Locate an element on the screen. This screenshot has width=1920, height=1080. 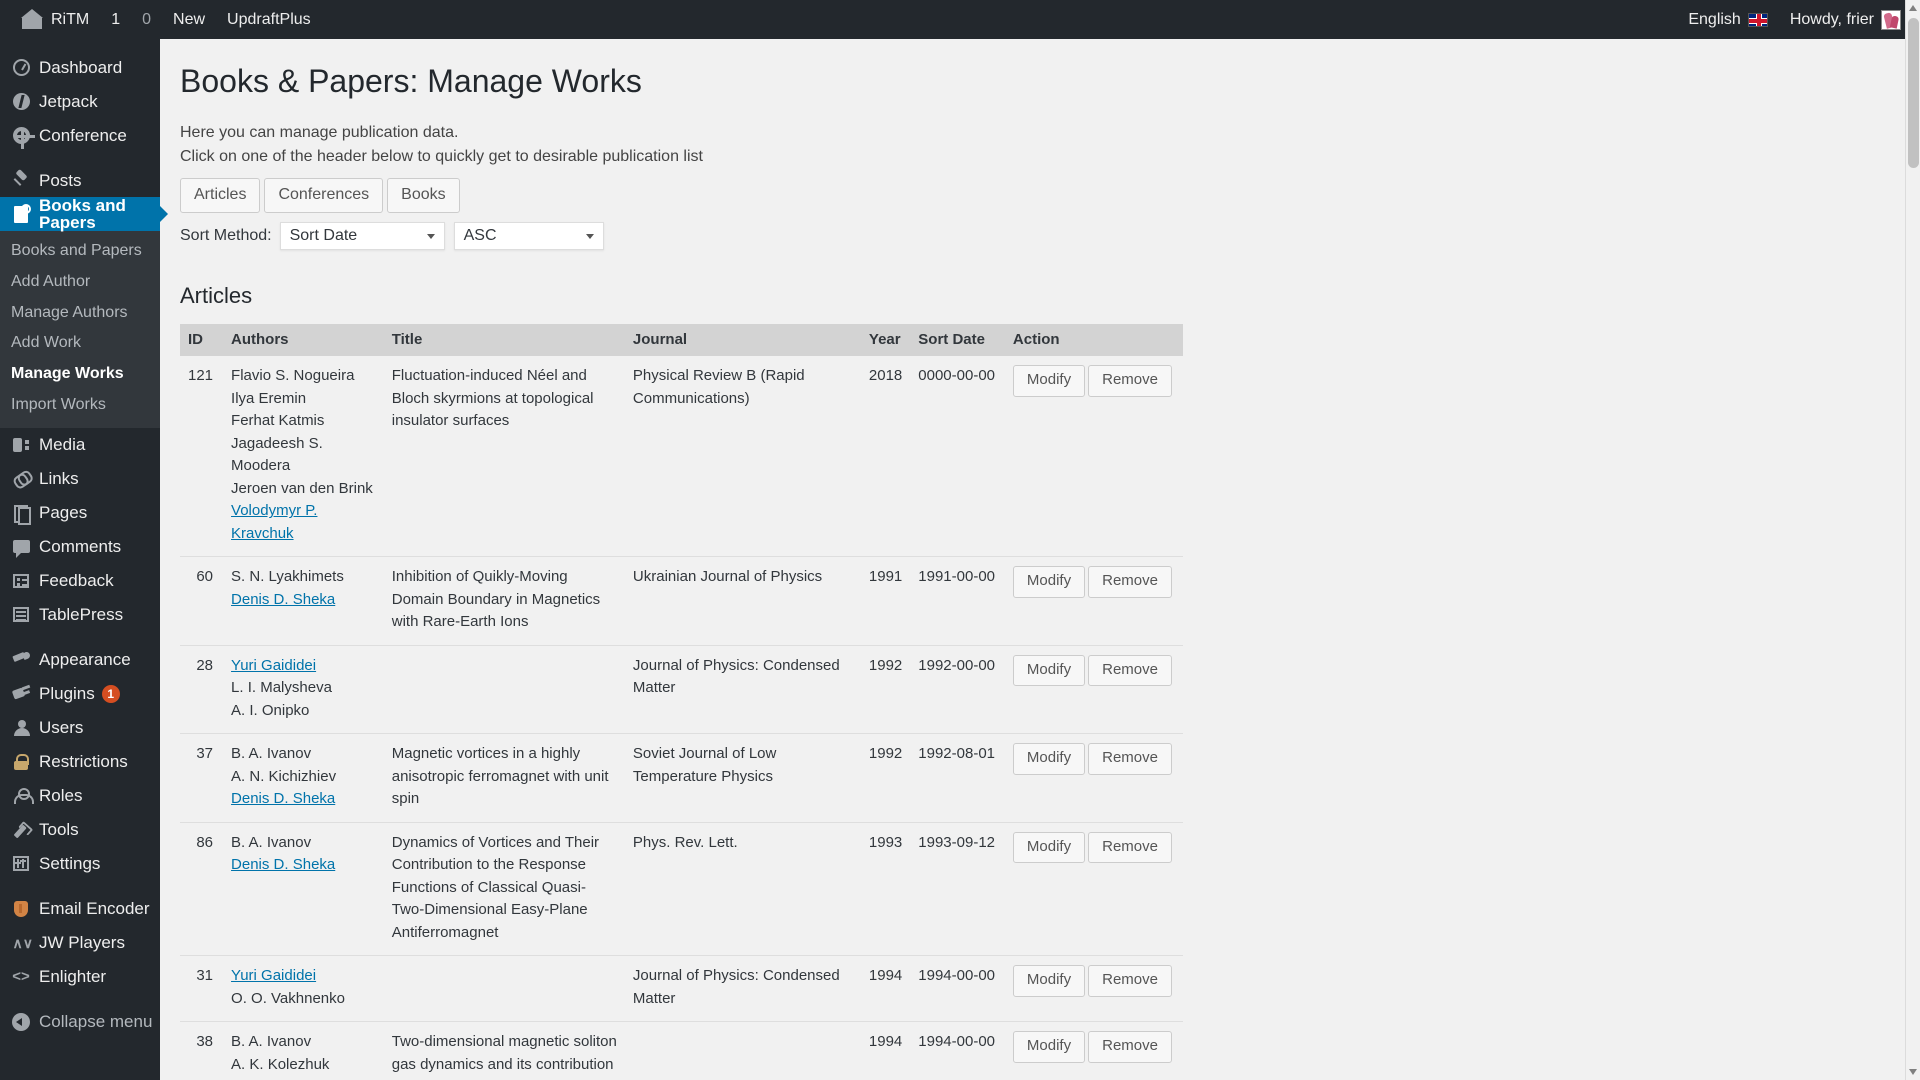
sort-direction-select: ASC is located at coordinates (528, 236).